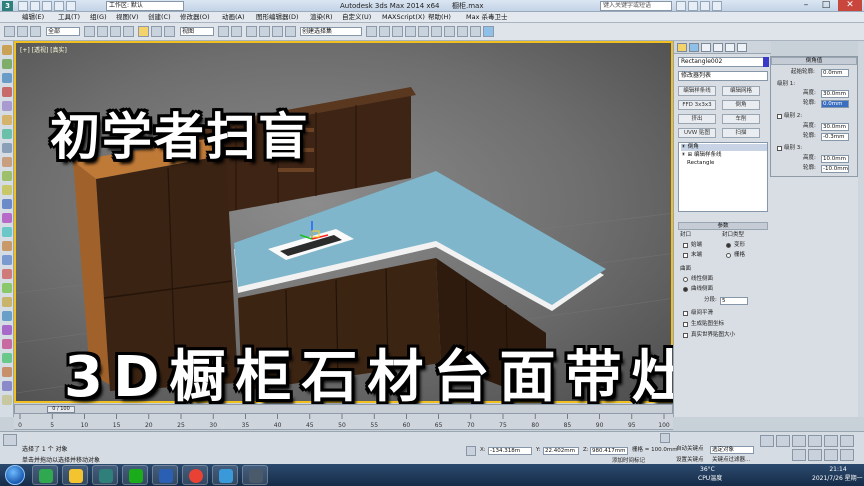 The height and width of the screenshot is (486, 864). Describe the element at coordinates (397, 31) in the screenshot. I see `layer-icon` at that location.